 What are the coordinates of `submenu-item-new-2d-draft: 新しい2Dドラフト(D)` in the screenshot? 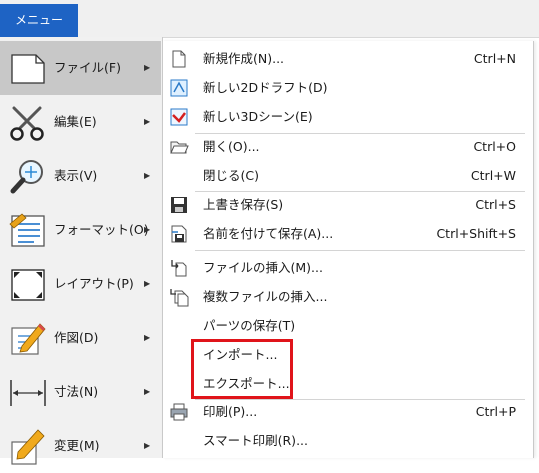 It's located at (348, 87).